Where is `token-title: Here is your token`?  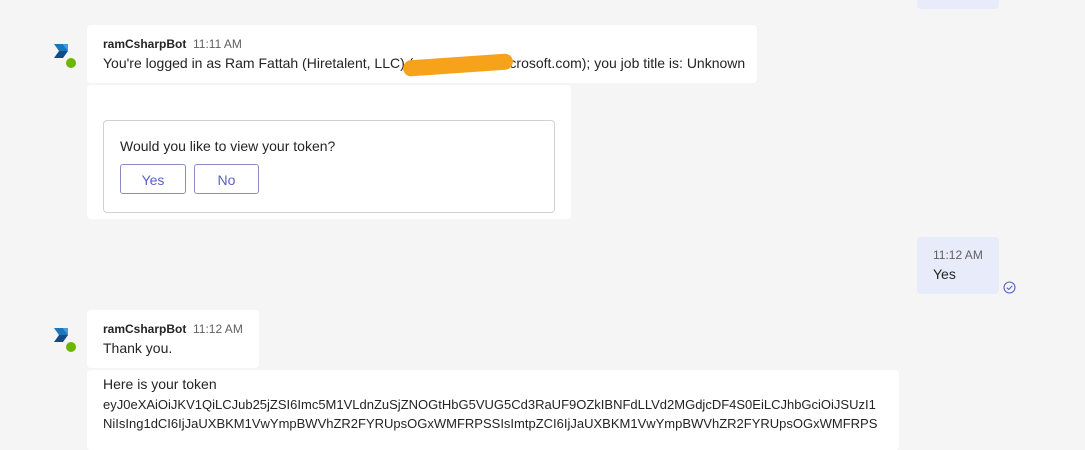
token-title: Here is your token is located at coordinates (160, 384).